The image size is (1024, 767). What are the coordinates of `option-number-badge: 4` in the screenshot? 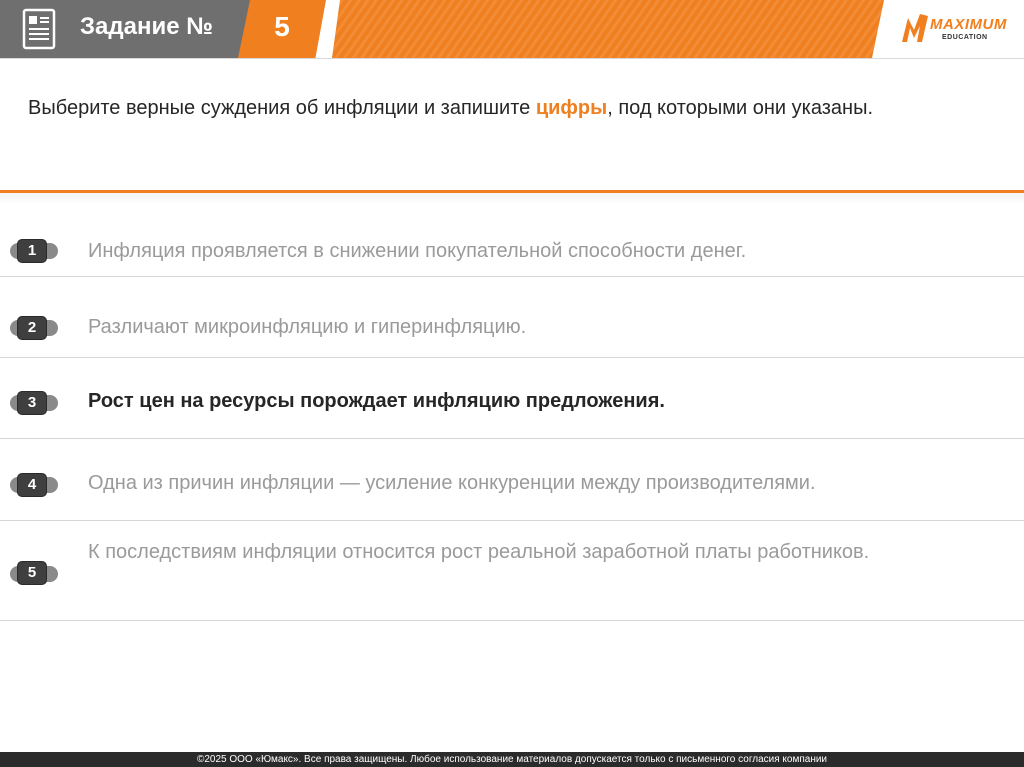 It's located at (32, 485).